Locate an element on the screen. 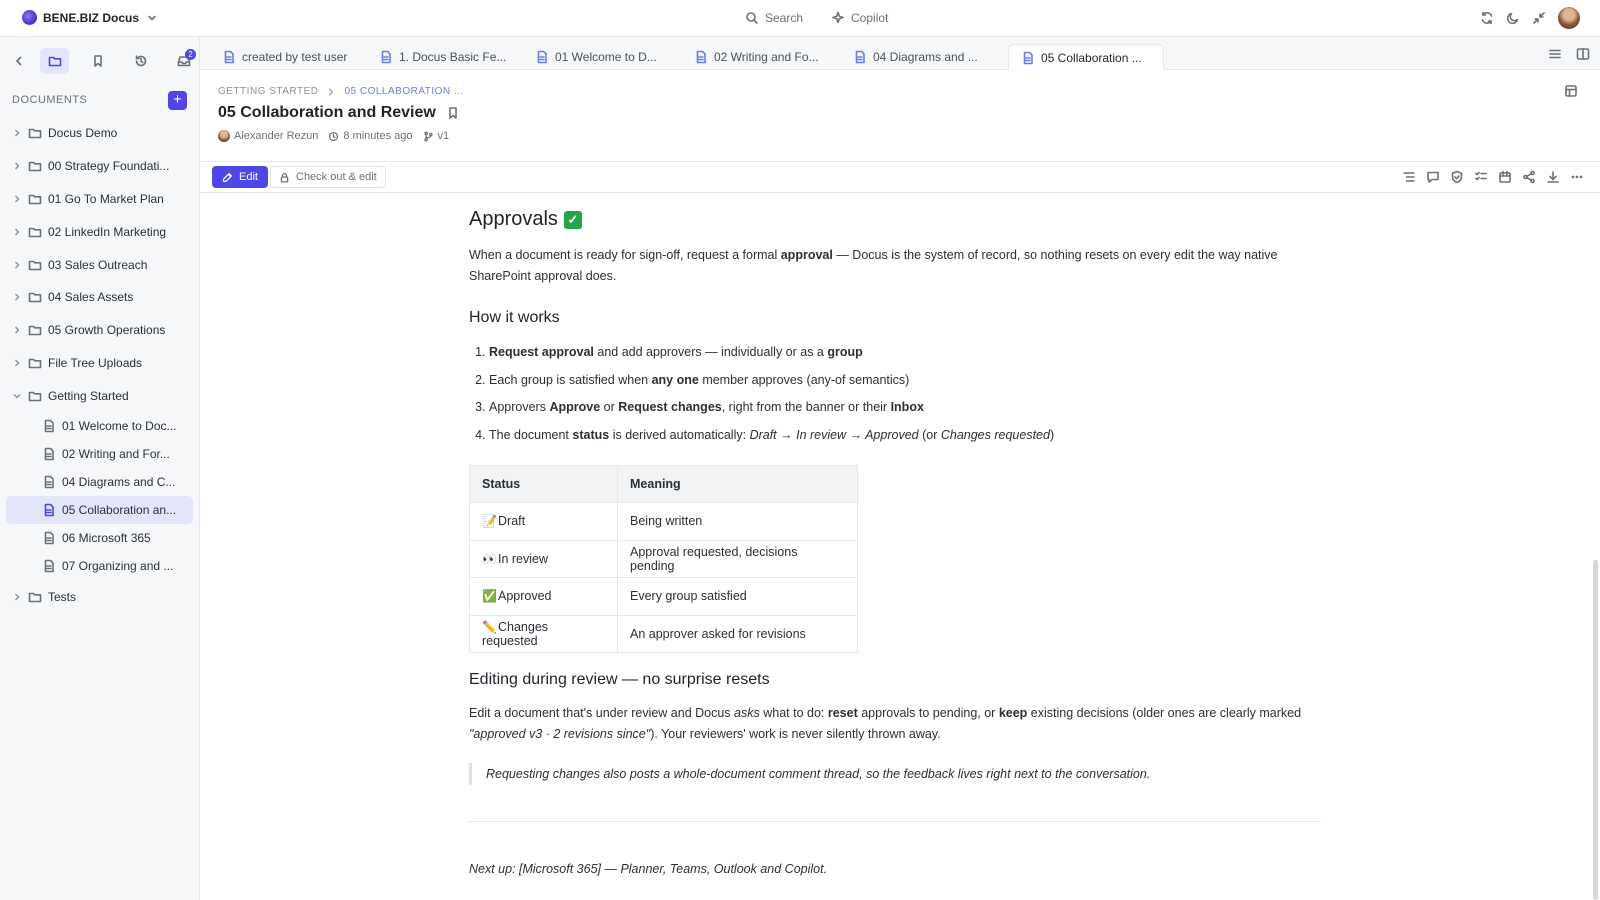 The height and width of the screenshot is (900, 1600). checklist-icon is located at coordinates (1481, 177).